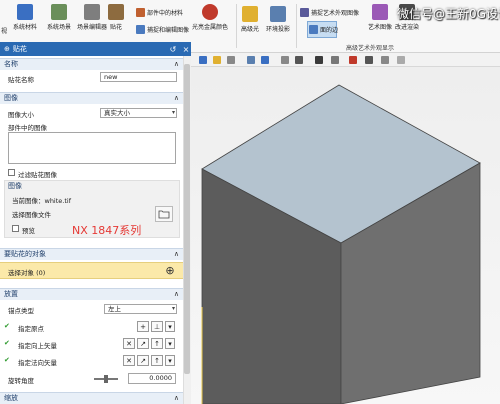  Describe the element at coordinates (323, 29) in the screenshot. I see `face-edges-toggle: 面的边` at that location.